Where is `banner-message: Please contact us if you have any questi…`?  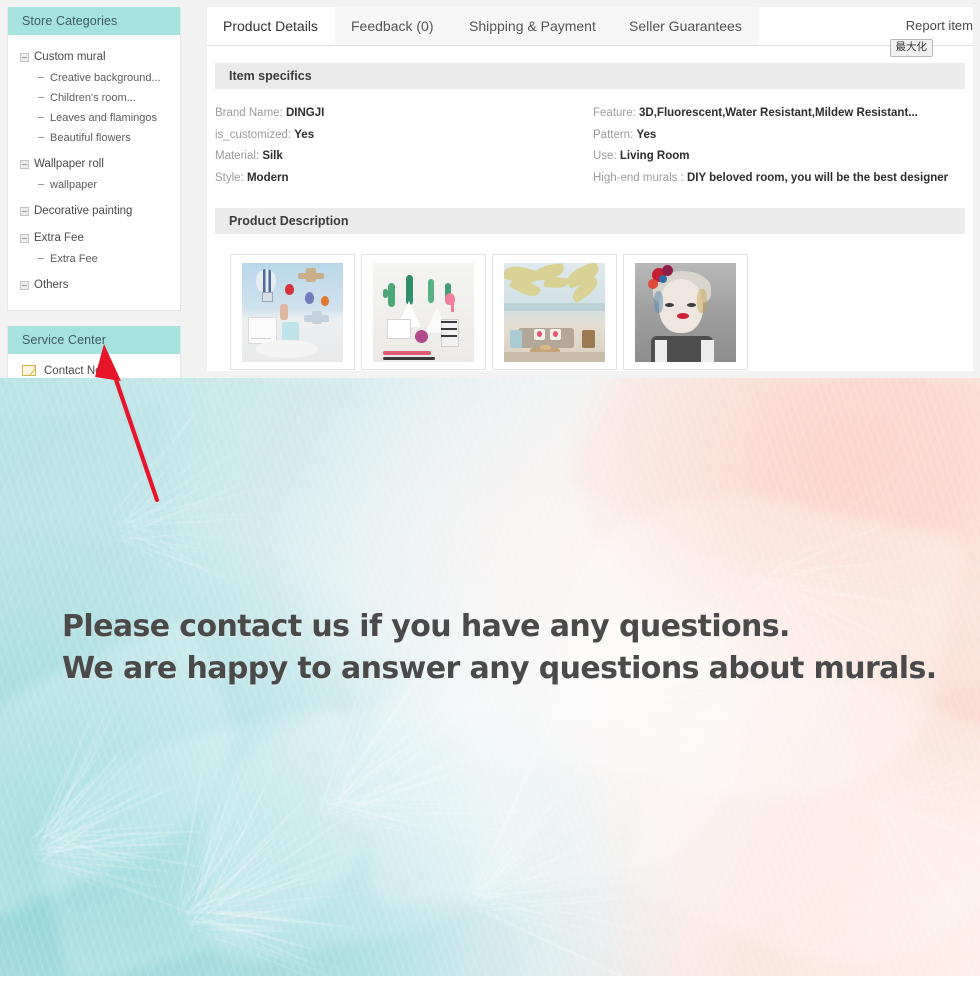
banner-message: Please contact us if you have any questi… is located at coordinates (499, 648).